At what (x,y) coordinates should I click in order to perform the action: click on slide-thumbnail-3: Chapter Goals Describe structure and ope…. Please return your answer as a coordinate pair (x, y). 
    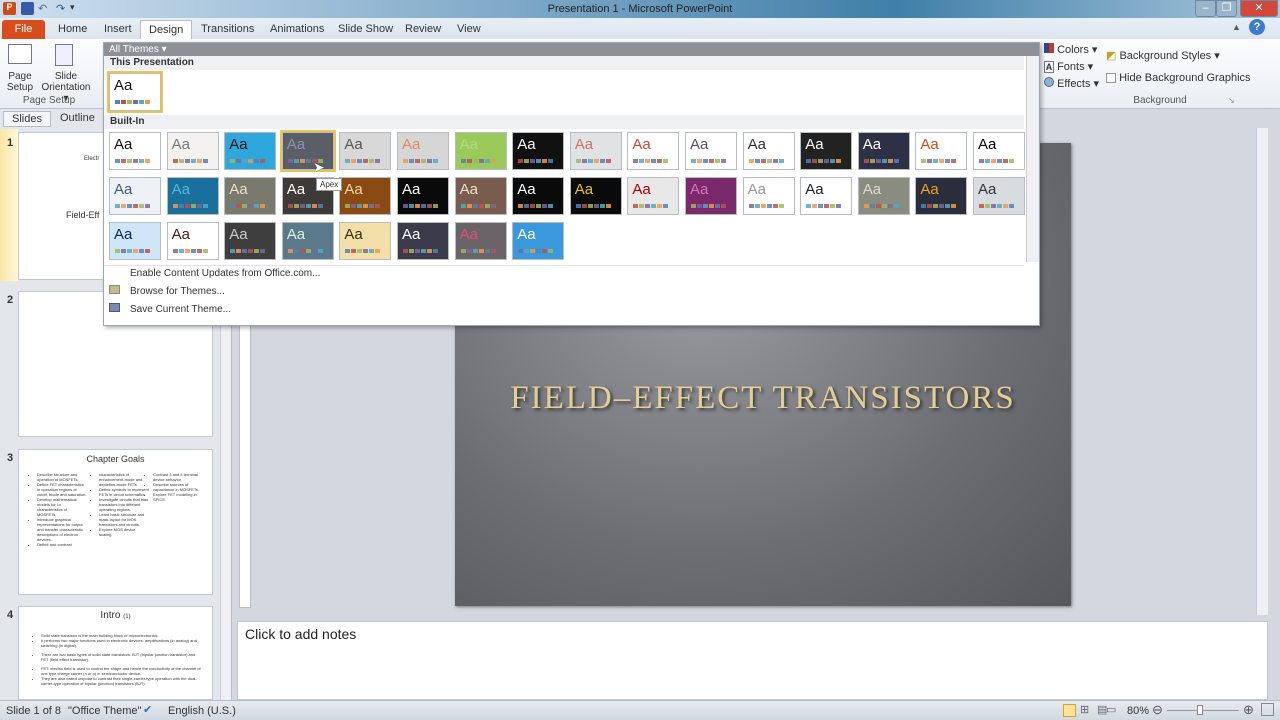
    Looking at the image, I should click on (115, 522).